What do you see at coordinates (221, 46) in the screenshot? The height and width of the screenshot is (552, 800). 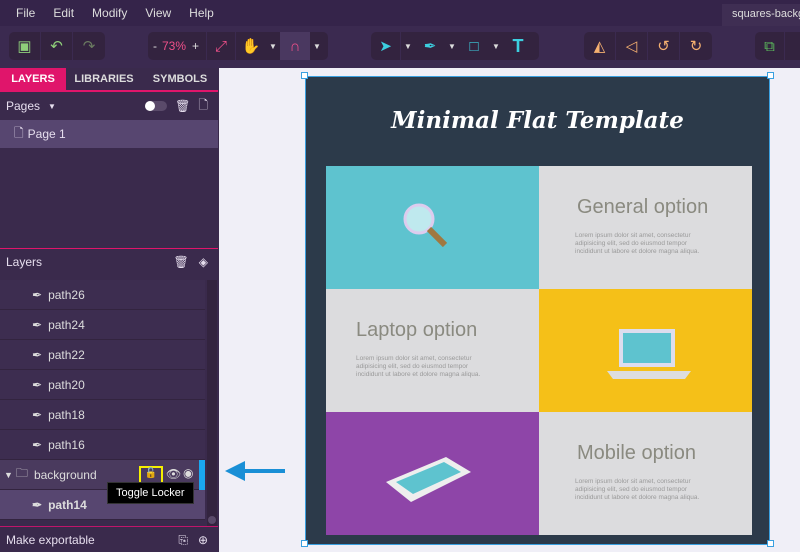 I see `fit-screen-icon: ⤢` at bounding box center [221, 46].